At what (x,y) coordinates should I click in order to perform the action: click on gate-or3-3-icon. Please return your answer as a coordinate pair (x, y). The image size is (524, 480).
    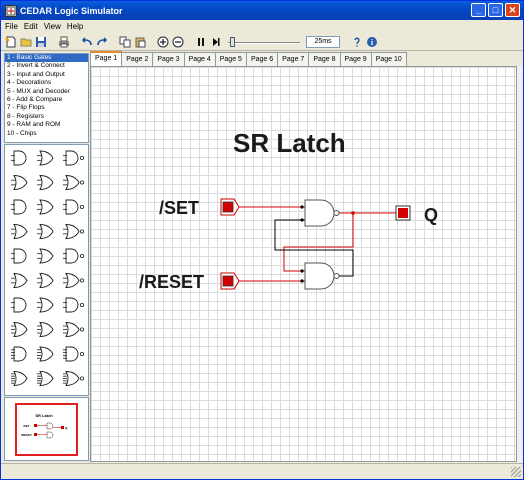
    Looking at the image, I should click on (74, 329).